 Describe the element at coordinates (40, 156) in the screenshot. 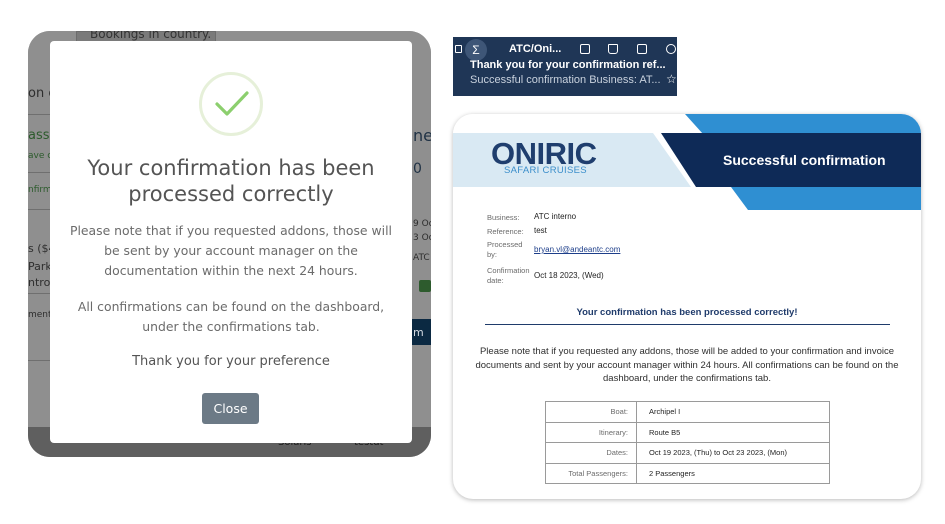

I see `bg-fragment: ave c` at that location.